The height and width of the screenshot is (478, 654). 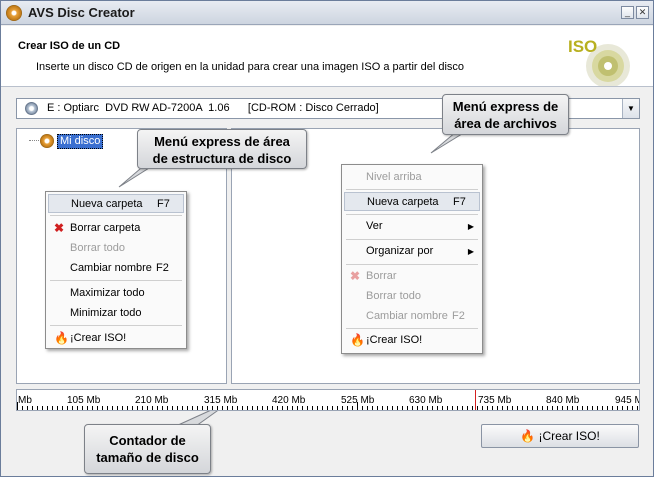 What do you see at coordinates (221, 400) in the screenshot?
I see `ruler-label: 315 Mb` at bounding box center [221, 400].